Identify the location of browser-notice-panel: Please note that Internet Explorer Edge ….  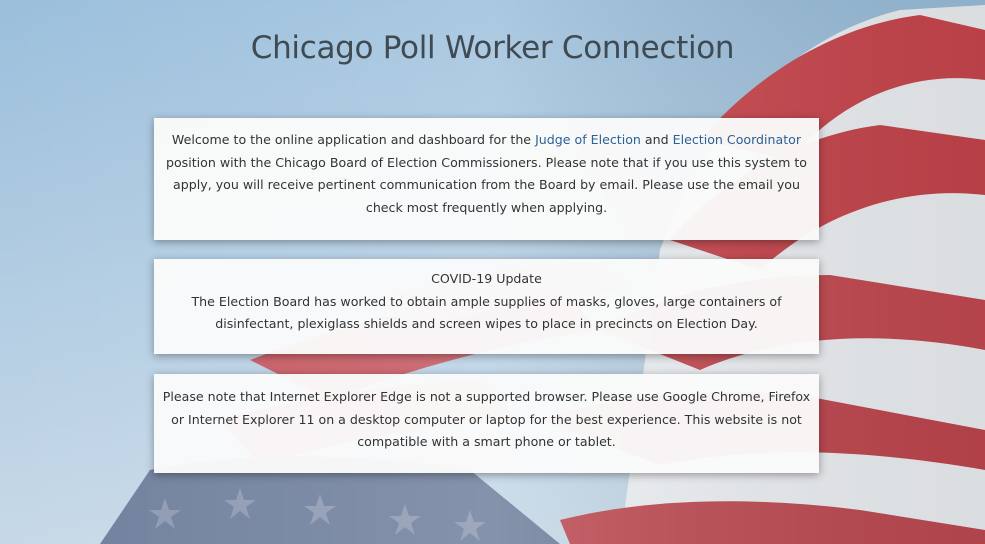
(486, 423).